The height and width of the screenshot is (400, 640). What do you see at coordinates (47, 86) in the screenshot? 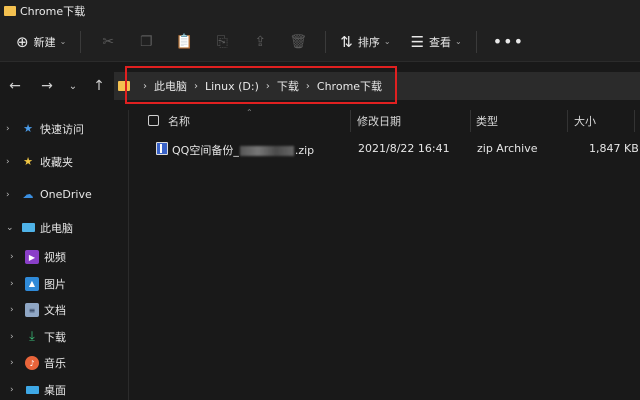
I see `forward-arrow-icon: →` at bounding box center [47, 86].